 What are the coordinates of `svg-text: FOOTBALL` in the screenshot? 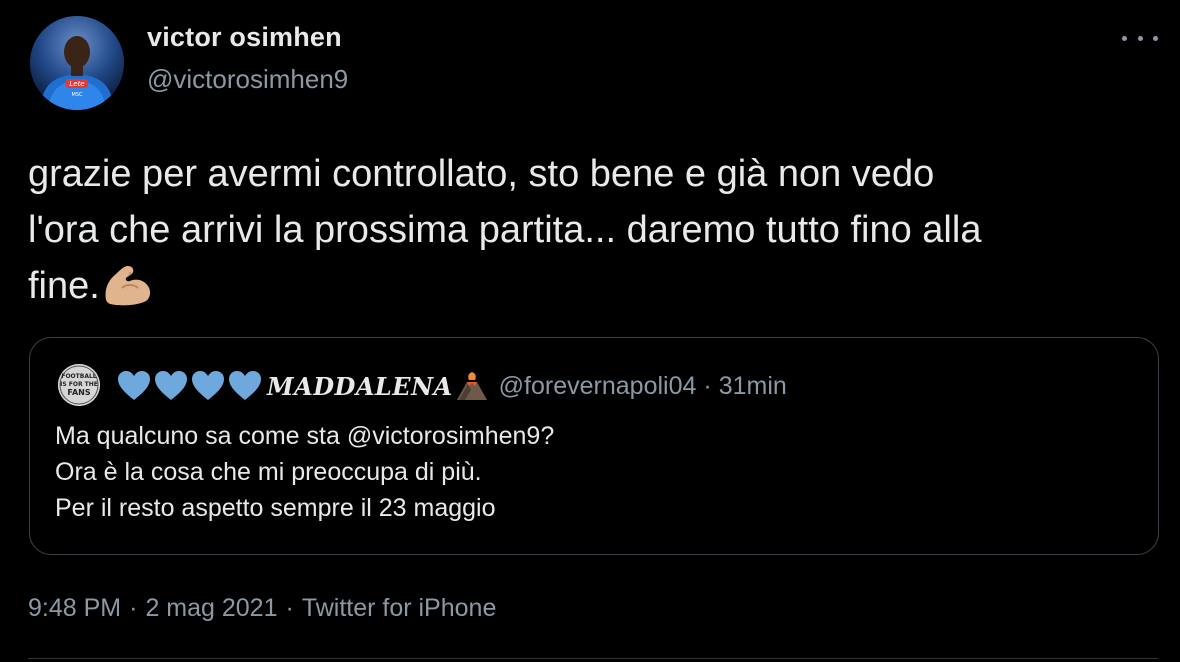 It's located at (78, 376).